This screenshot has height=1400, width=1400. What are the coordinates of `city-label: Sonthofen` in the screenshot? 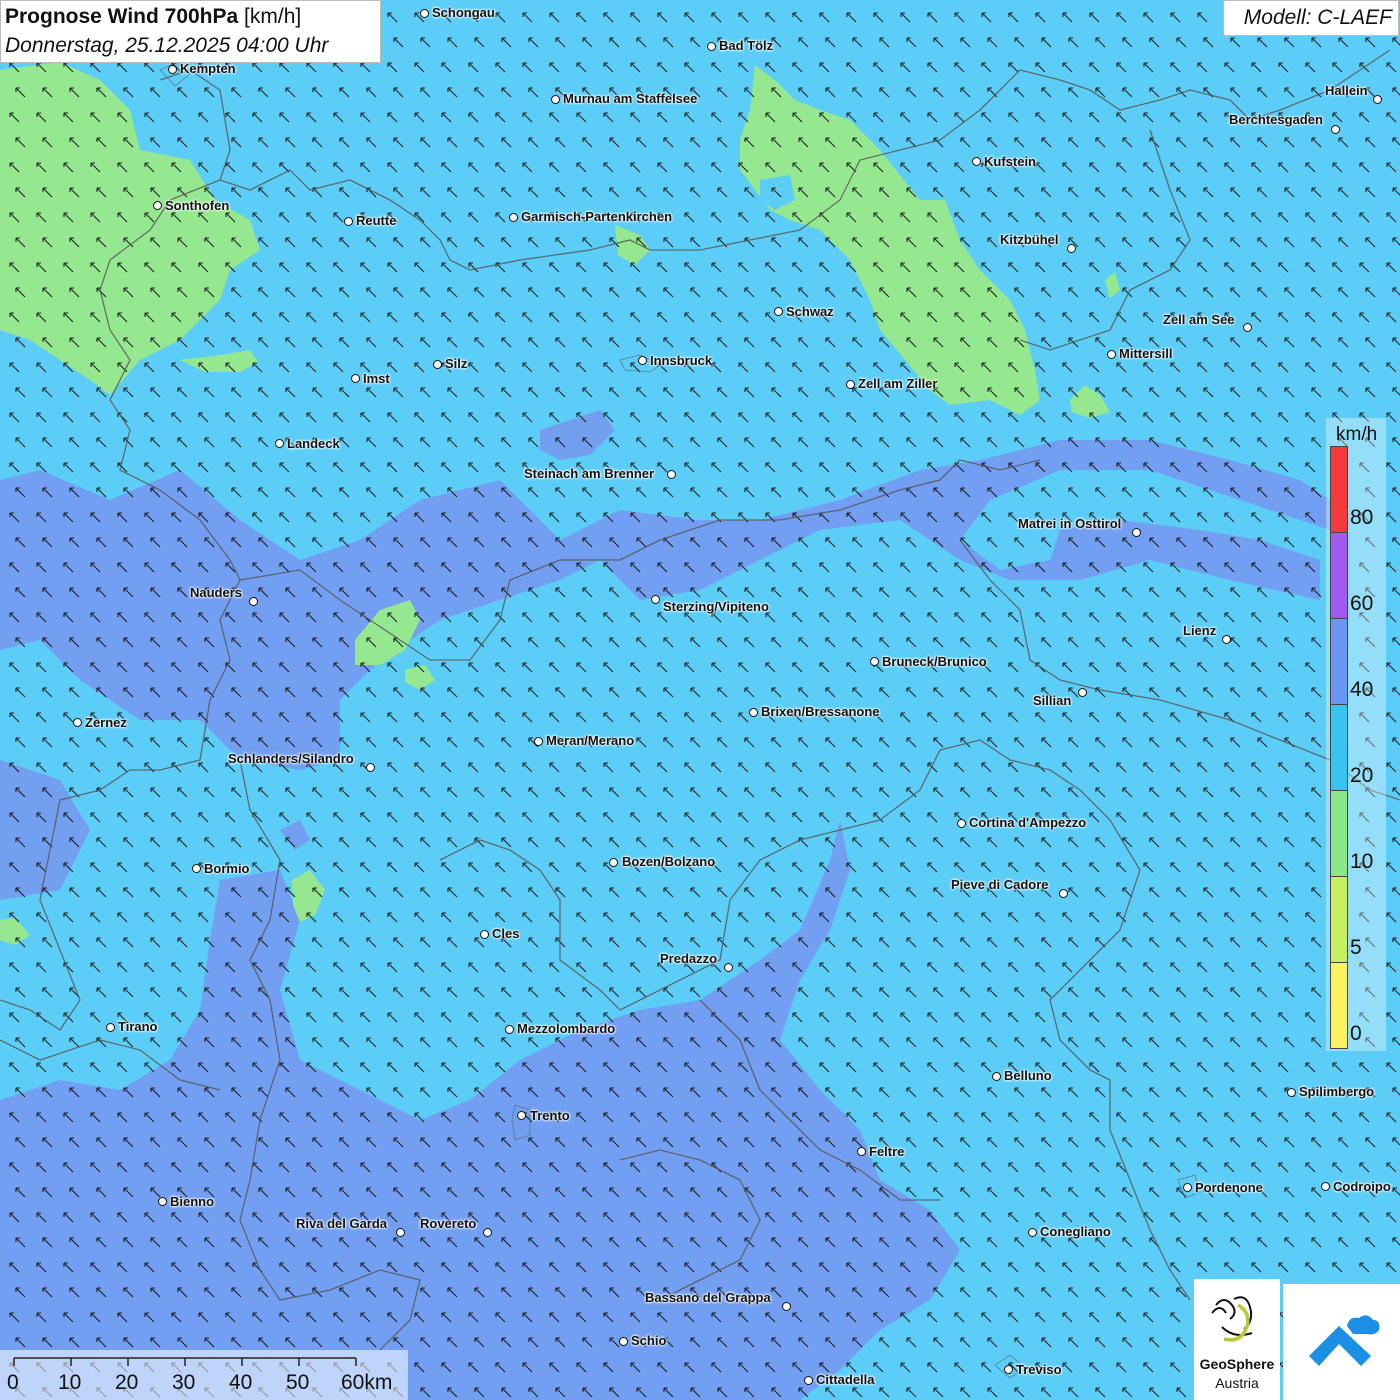 It's located at (197, 205).